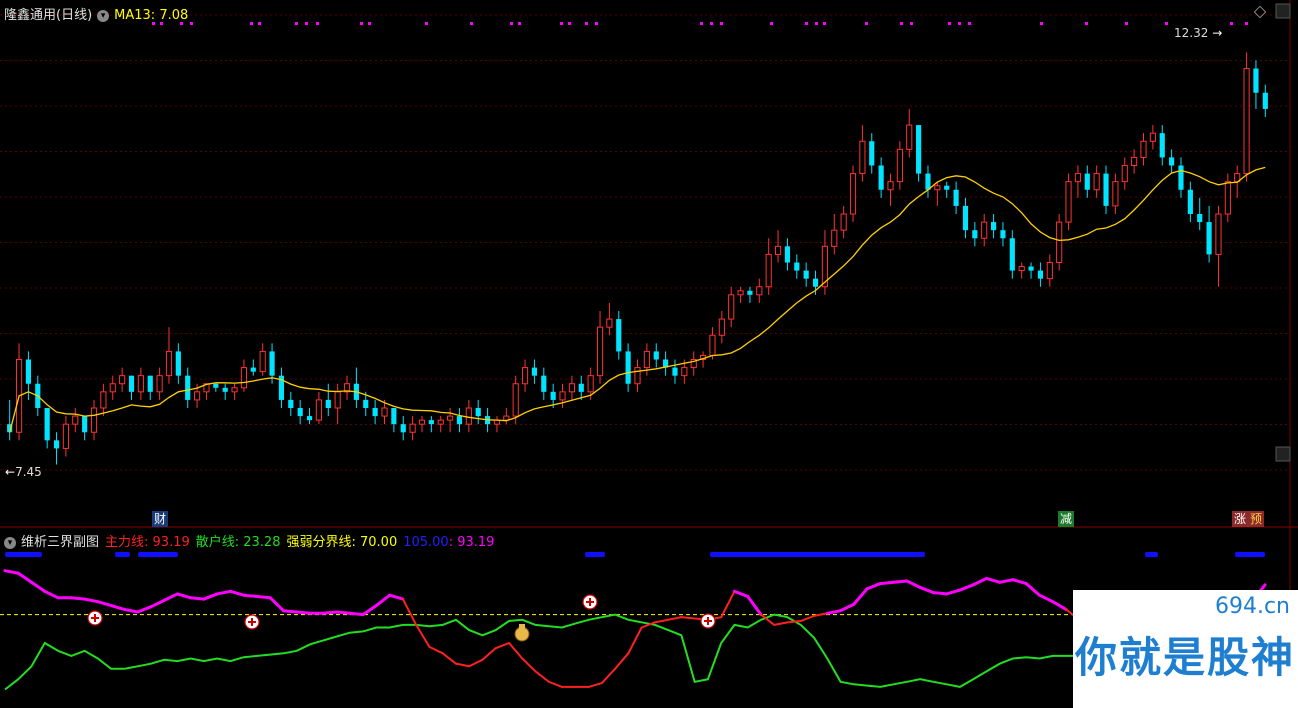 The width and height of the screenshot is (1298, 708). I want to click on symbol-title: 隆鑫通用(日线), so click(48, 15).